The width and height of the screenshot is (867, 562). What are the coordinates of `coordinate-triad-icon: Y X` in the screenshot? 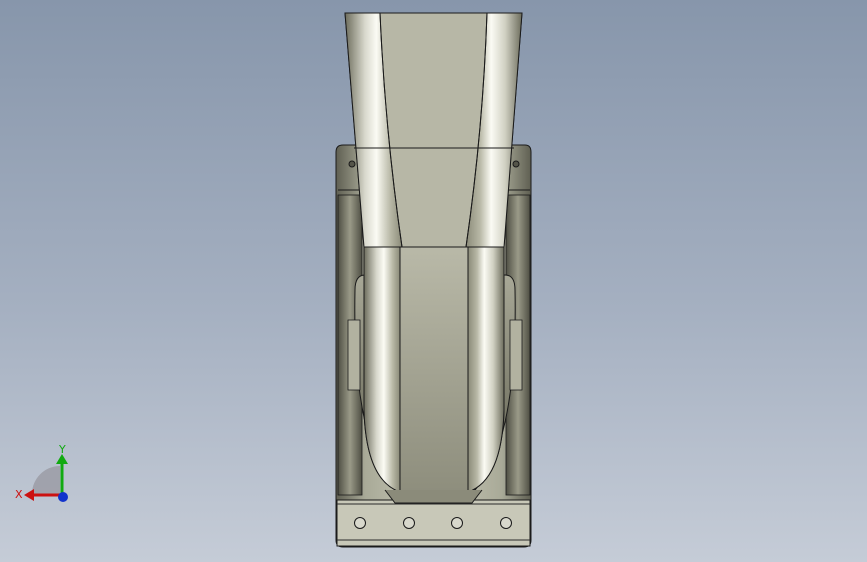 It's located at (41, 472).